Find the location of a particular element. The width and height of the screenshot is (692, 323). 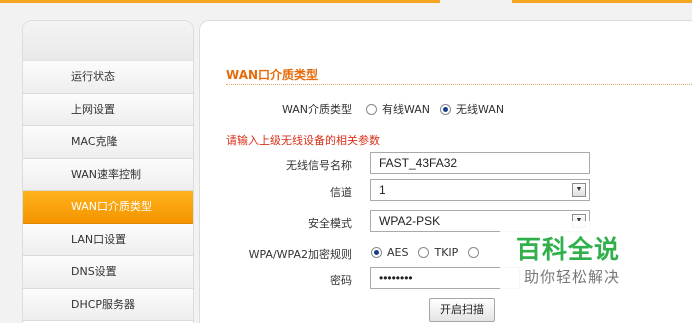

top-accent-bar is located at coordinates (346, 1).